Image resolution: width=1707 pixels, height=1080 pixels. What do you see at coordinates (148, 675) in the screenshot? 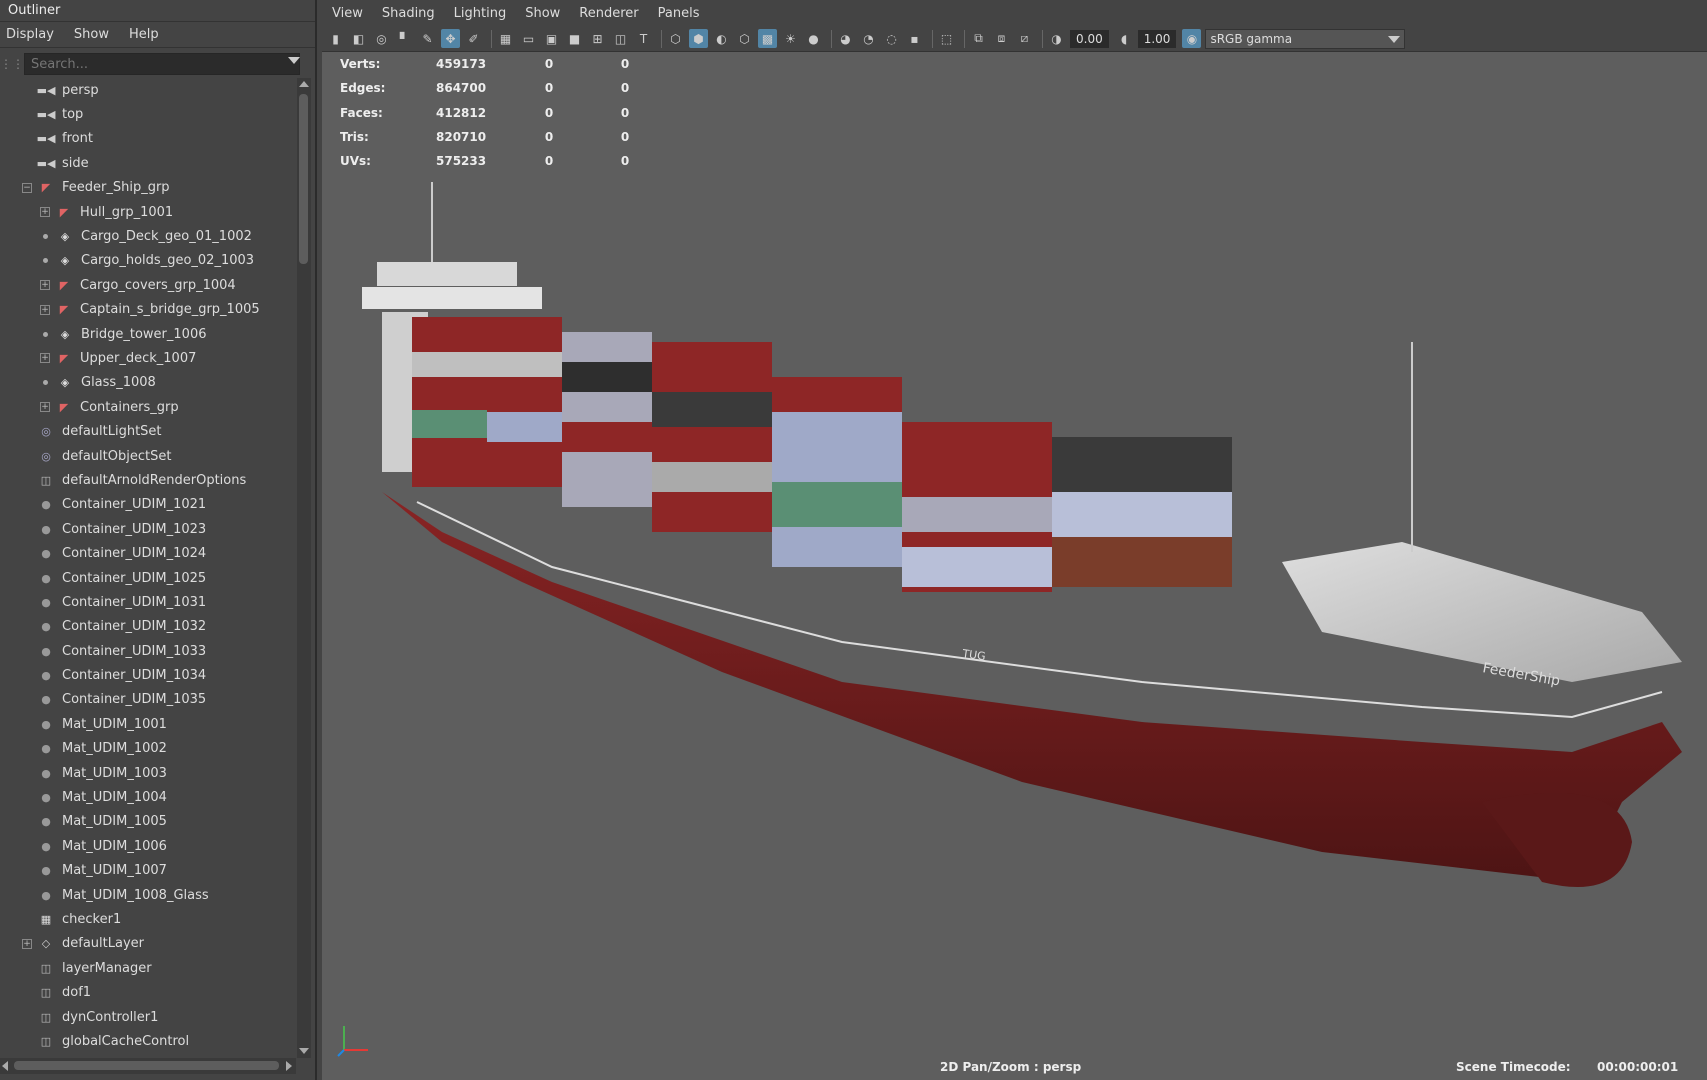
I see `outliner-item: ● Container_UDIM_1034` at bounding box center [148, 675].